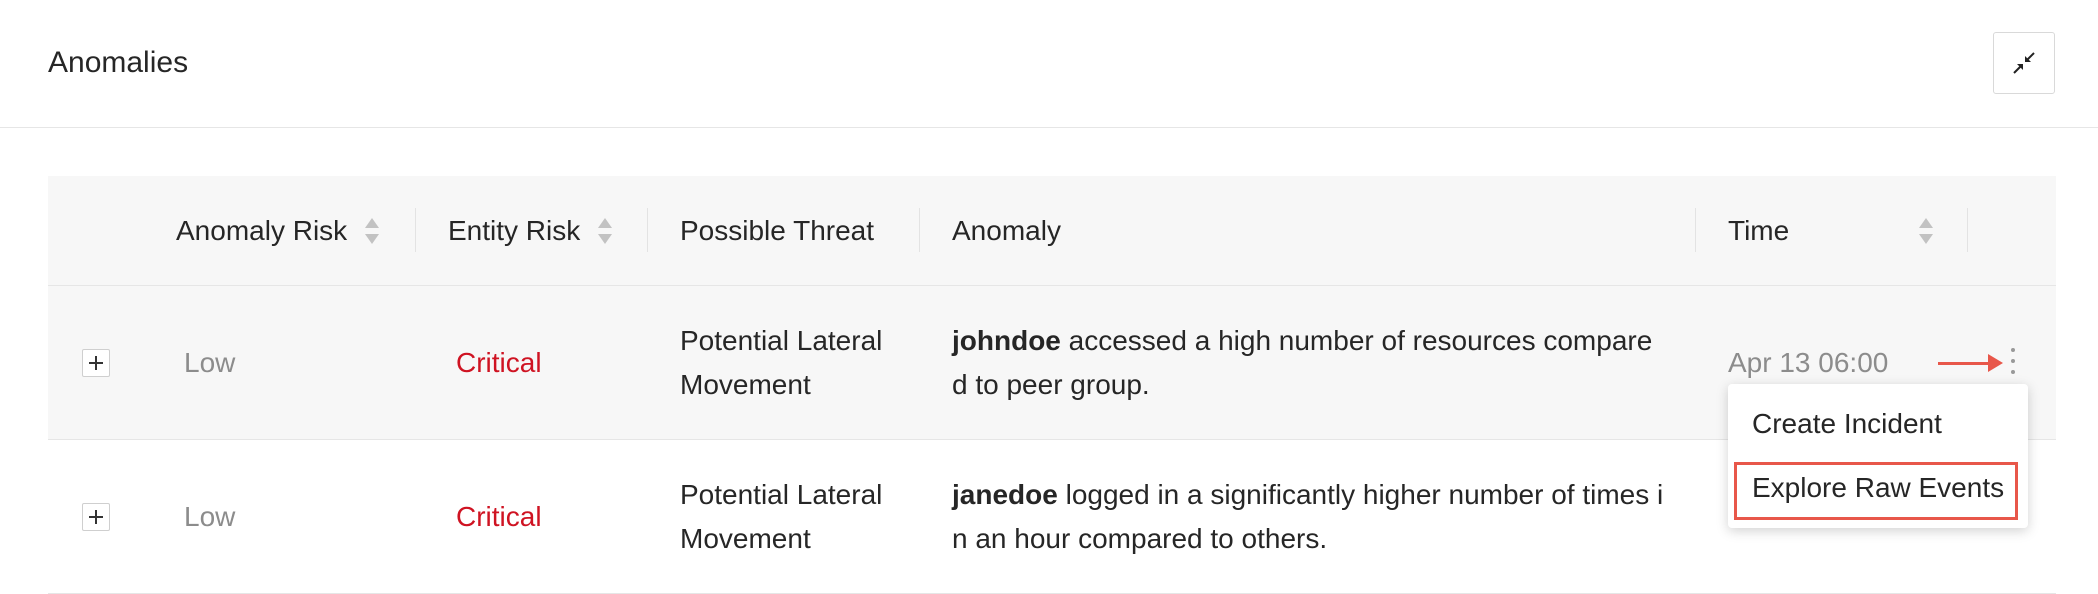 Image resolution: width=2098 pixels, height=594 pixels. Describe the element at coordinates (1140, 538) in the screenshot. I see `description-text: n an hour compared to others.` at that location.